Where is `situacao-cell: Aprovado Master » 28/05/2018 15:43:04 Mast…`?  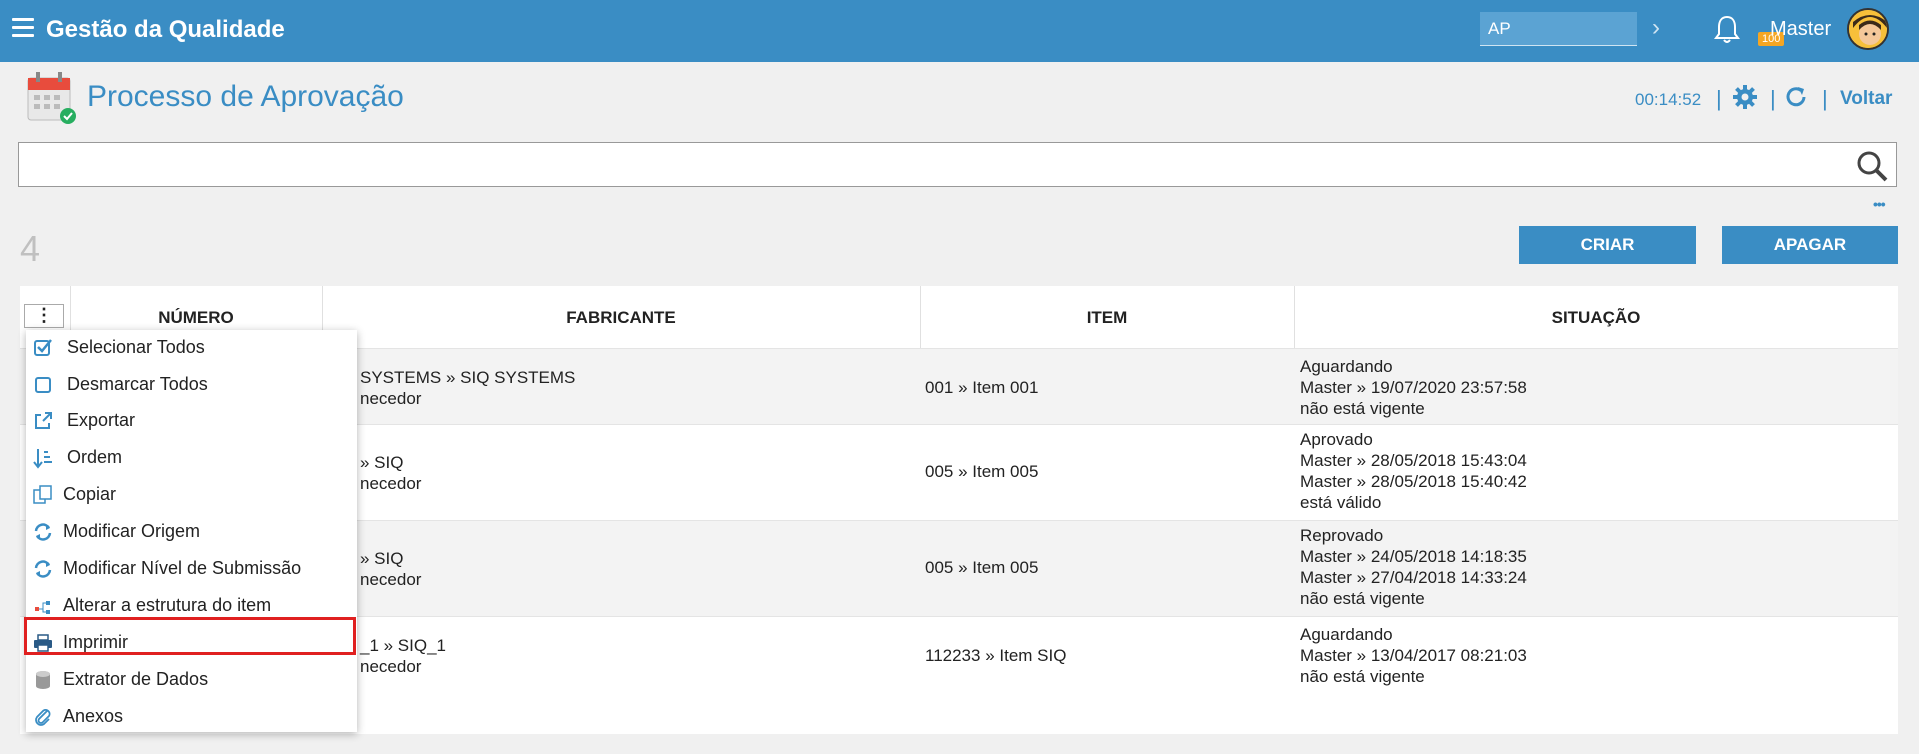
situacao-cell: Aprovado Master » 28/05/2018 15:43:04 Mast… is located at coordinates (1413, 471).